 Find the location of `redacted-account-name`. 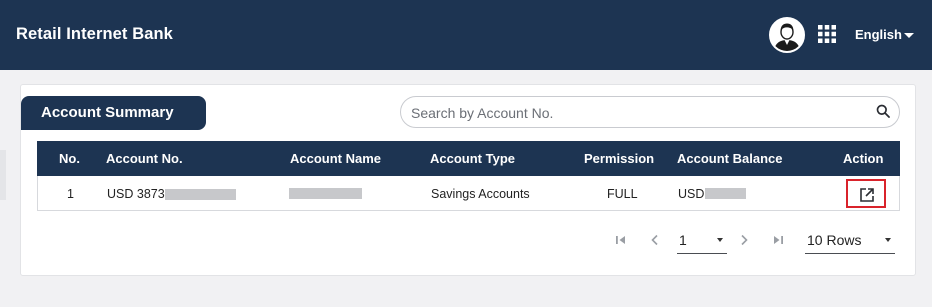

redacted-account-name is located at coordinates (325, 193).